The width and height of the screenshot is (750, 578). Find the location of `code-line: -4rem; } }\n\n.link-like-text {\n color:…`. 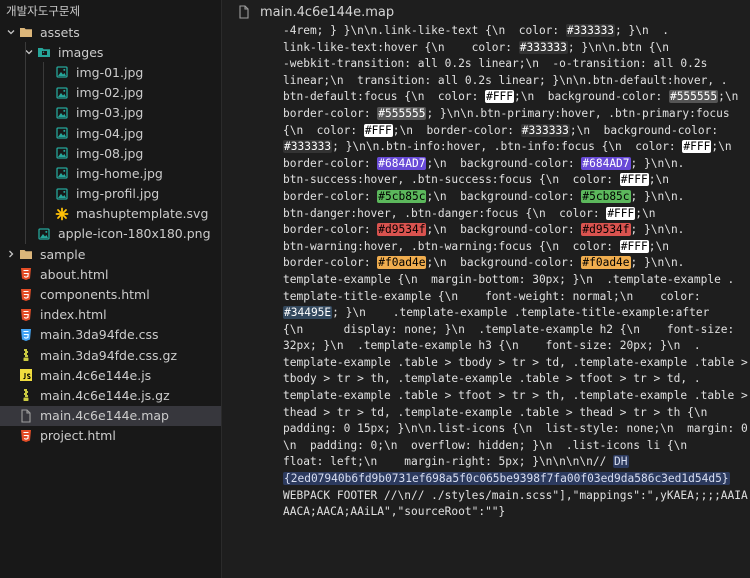

code-line: -4rem; } }\n\n.link-like-text {\n color:… is located at coordinates (516, 31).